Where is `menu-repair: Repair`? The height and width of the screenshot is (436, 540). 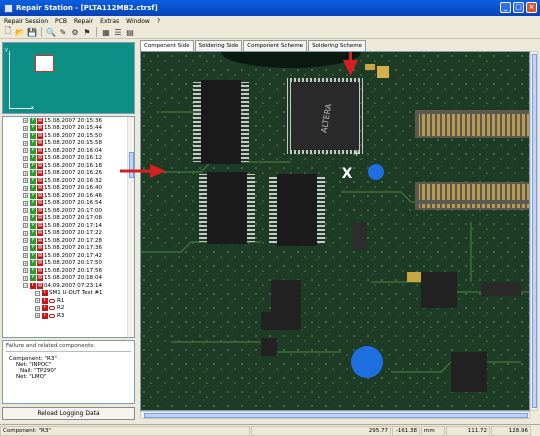 menu-repair: Repair is located at coordinates (83, 21).